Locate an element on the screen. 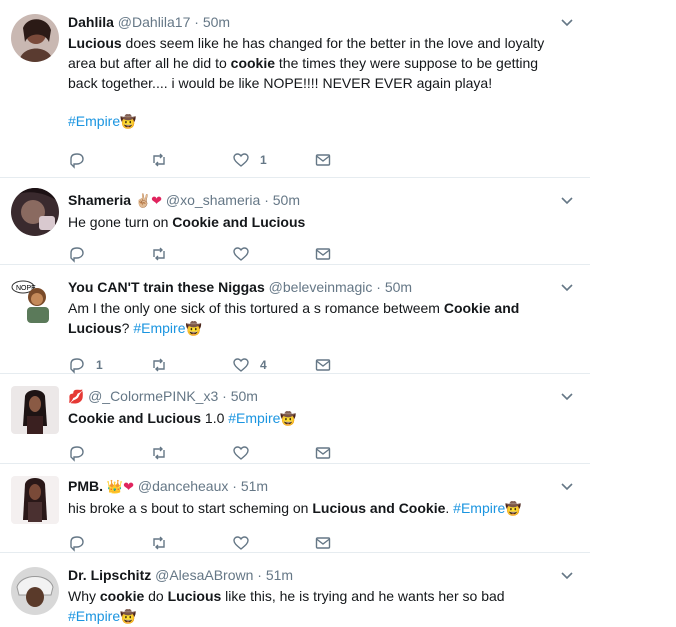 The width and height of the screenshot is (676, 627). avatar: NOPE is located at coordinates (35, 301).